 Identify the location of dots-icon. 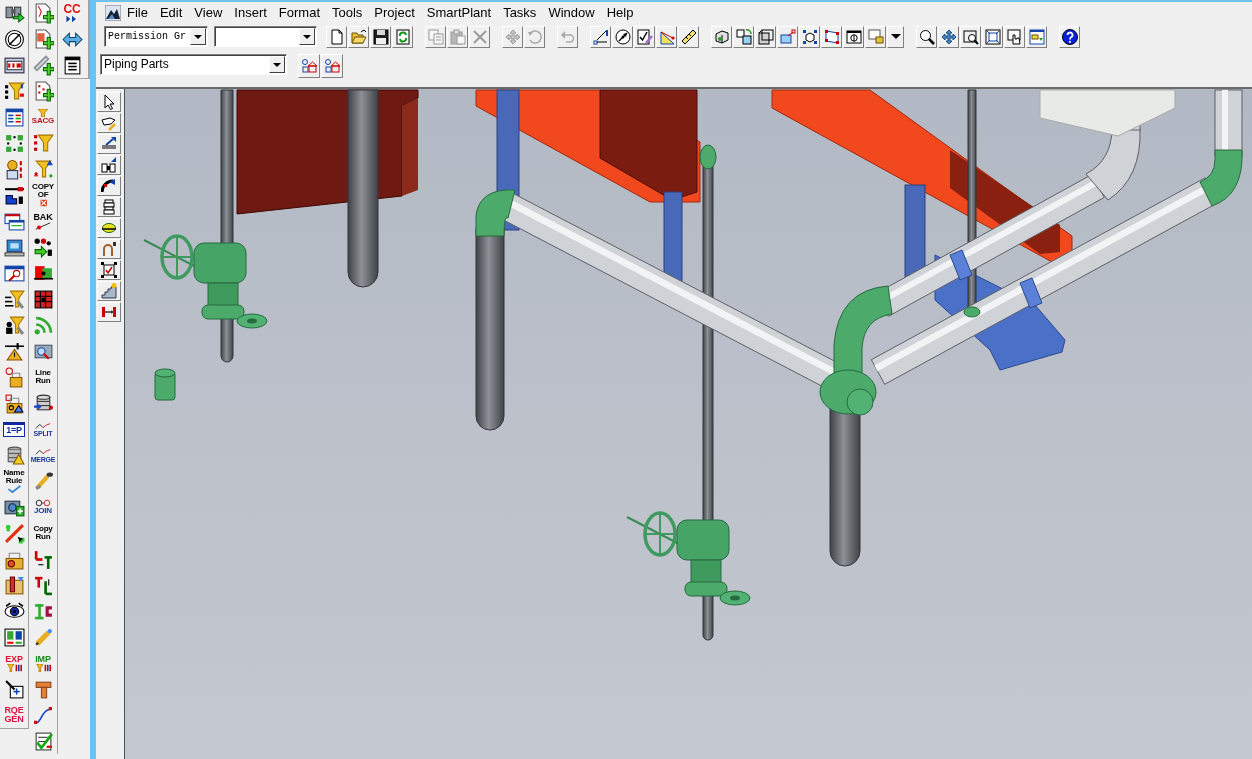
(14, 143).